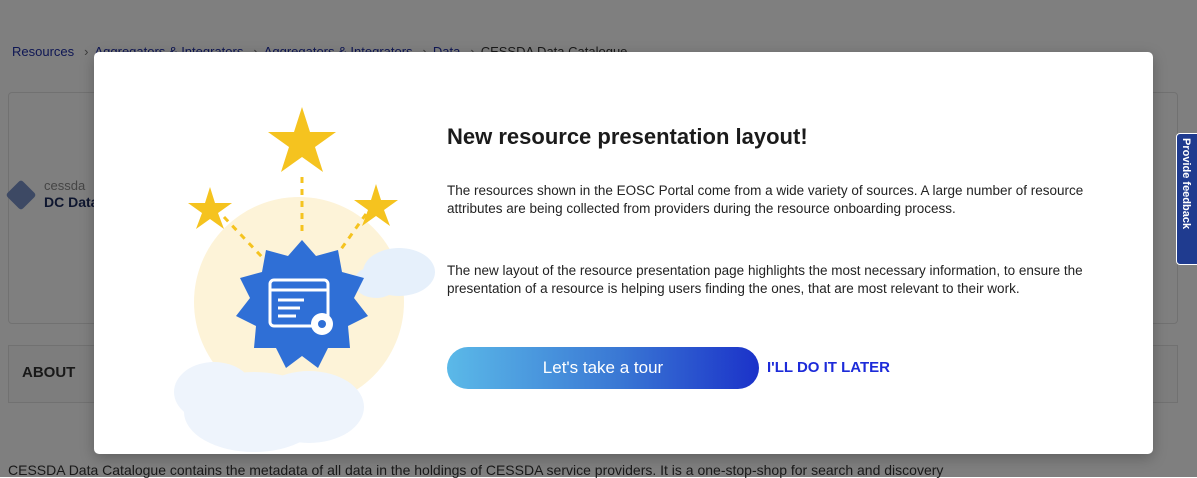  What do you see at coordinates (603, 368) in the screenshot?
I see `take-tour-button: Let's take a tour` at bounding box center [603, 368].